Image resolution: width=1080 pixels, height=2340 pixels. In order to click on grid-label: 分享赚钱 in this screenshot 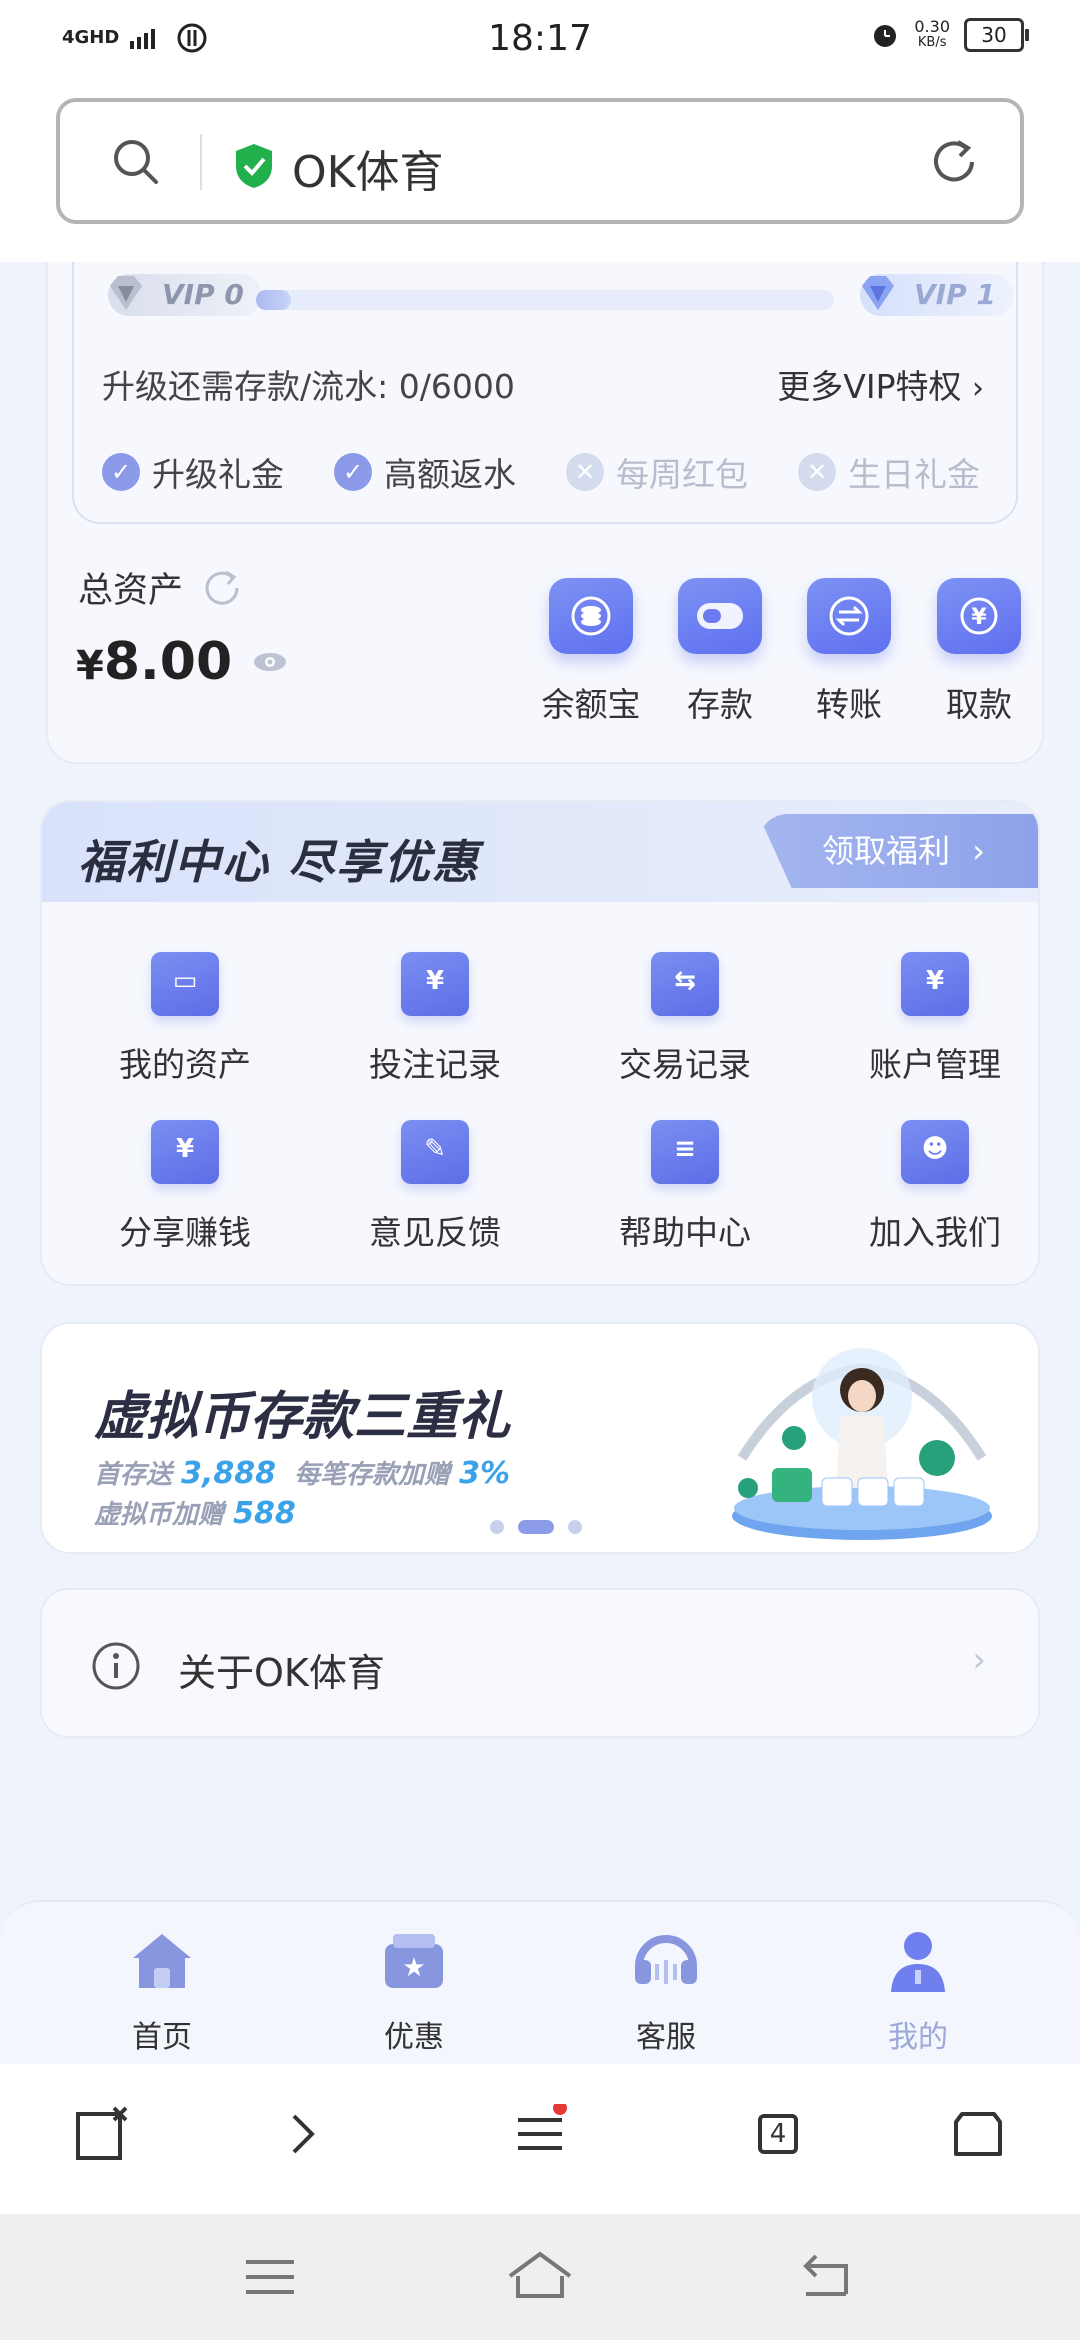, I will do `click(185, 1232)`.